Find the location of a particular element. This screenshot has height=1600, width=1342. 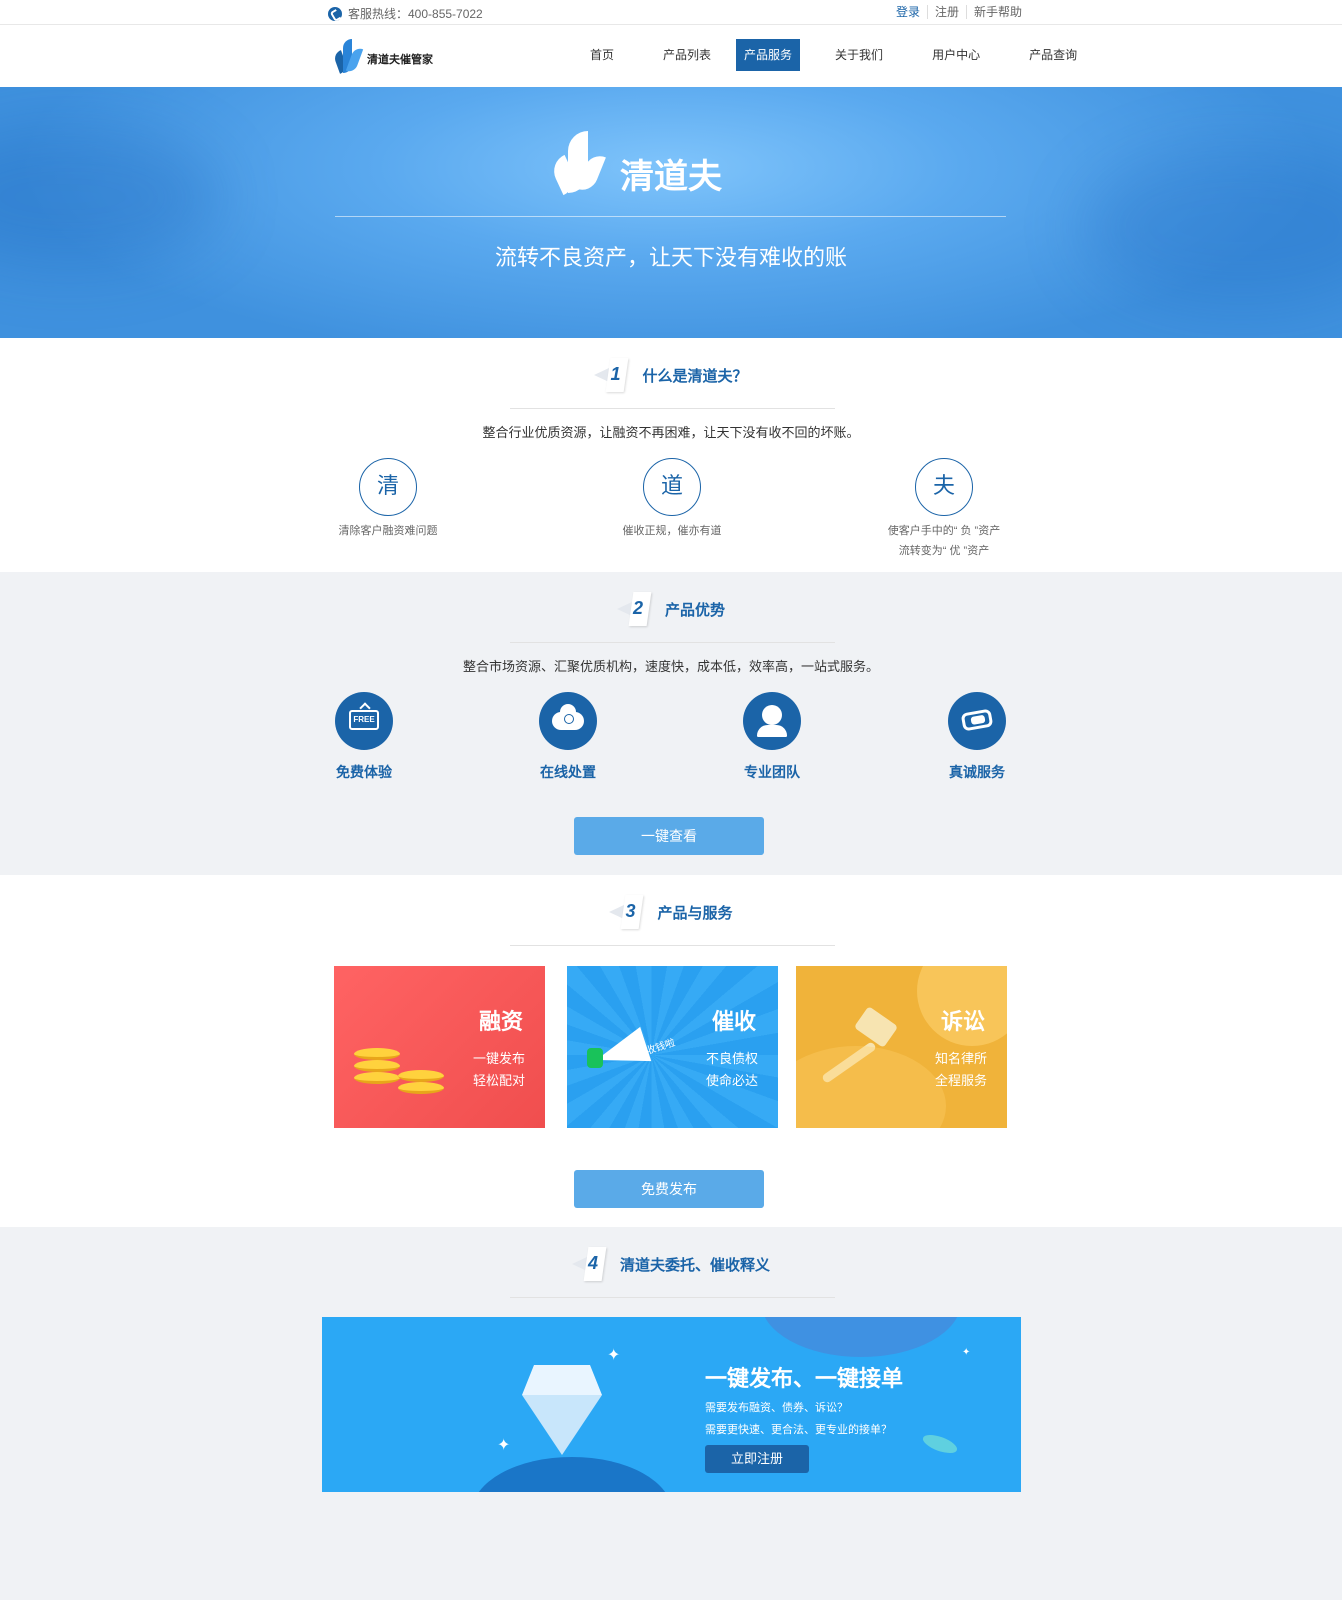

main-nav: 首页 产品列表 产品服务 关于我们 用户中心 产品查询 is located at coordinates (842, 55).